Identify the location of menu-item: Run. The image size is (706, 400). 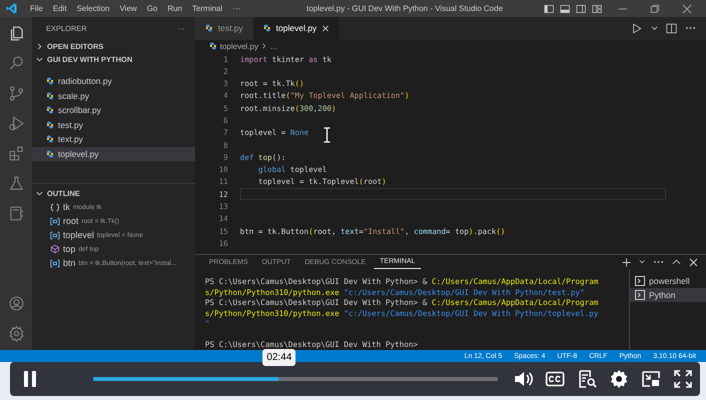
(175, 8).